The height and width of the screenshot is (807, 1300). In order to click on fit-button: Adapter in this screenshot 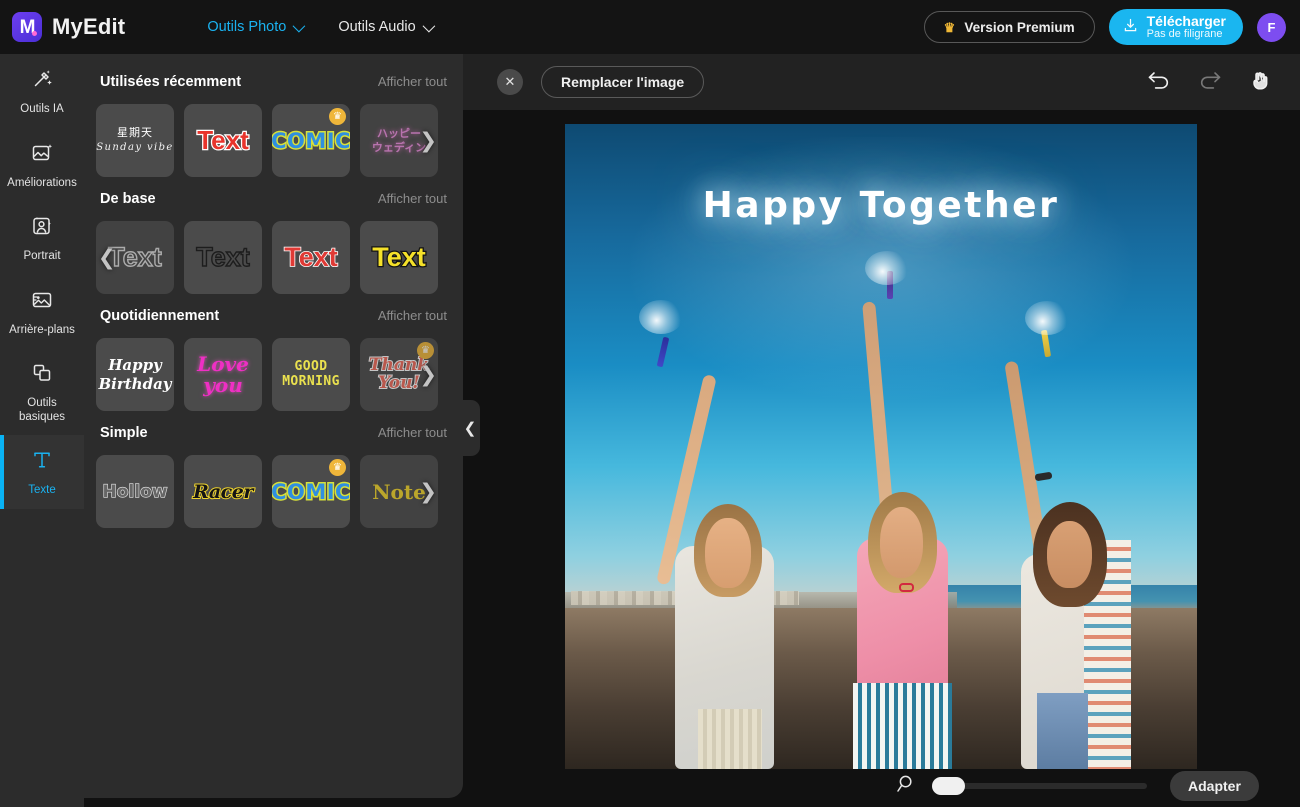, I will do `click(1214, 786)`.